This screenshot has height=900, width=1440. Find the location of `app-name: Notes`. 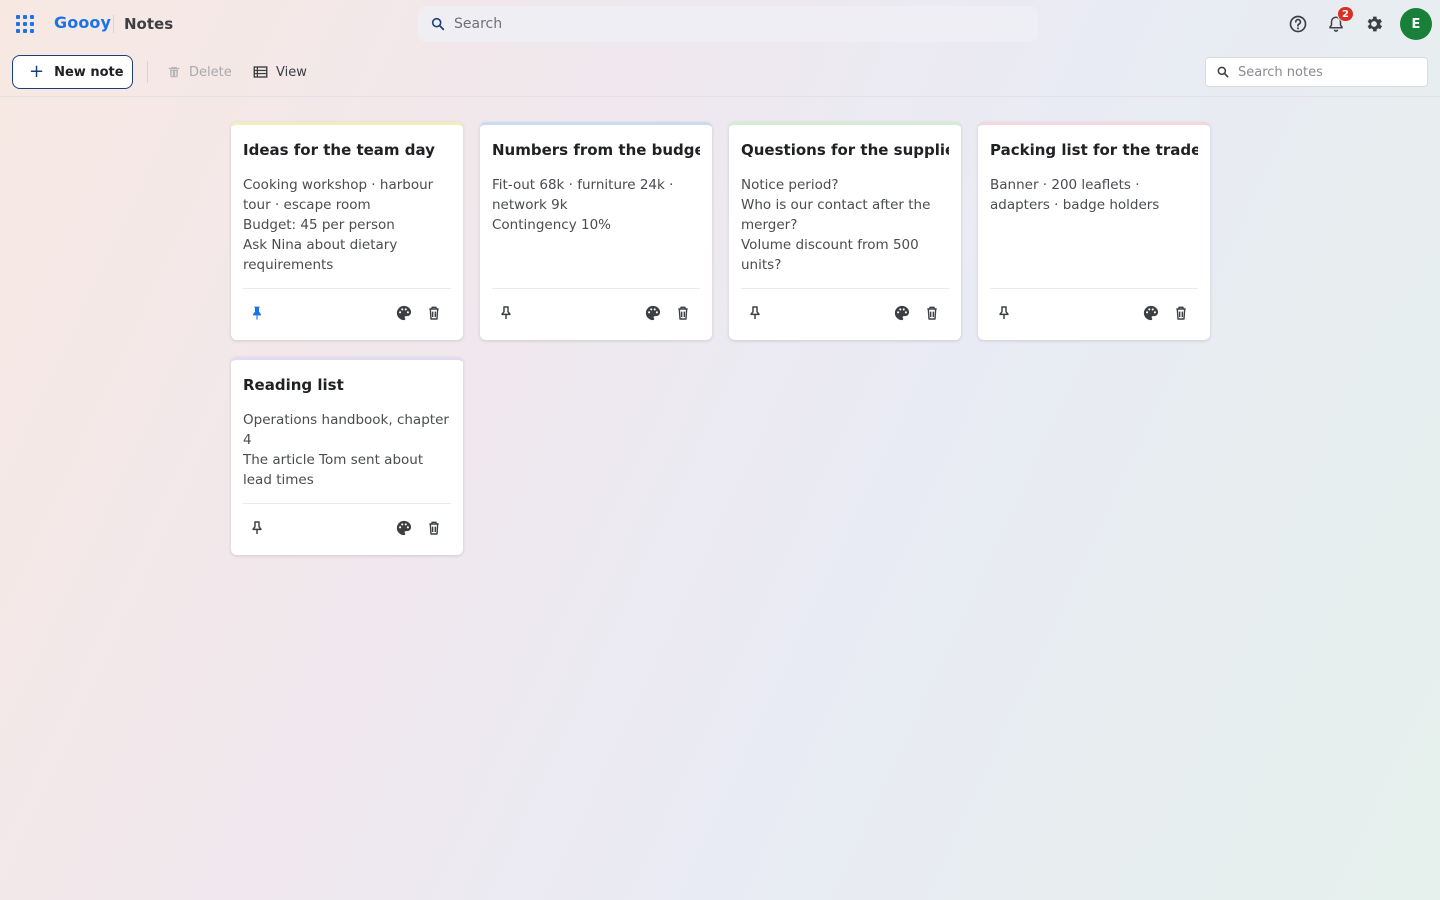

app-name: Notes is located at coordinates (149, 24).